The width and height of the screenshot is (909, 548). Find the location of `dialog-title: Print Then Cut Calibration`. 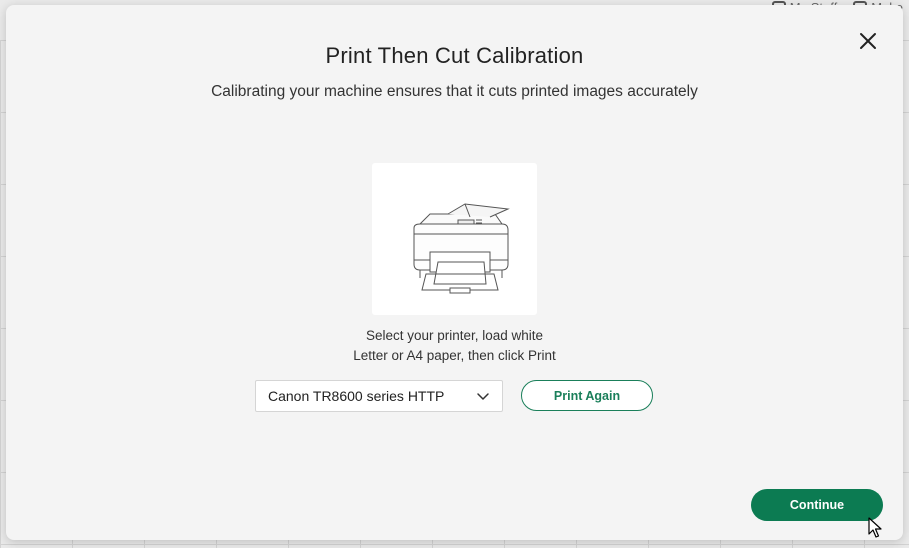

dialog-title: Print Then Cut Calibration is located at coordinates (454, 55).